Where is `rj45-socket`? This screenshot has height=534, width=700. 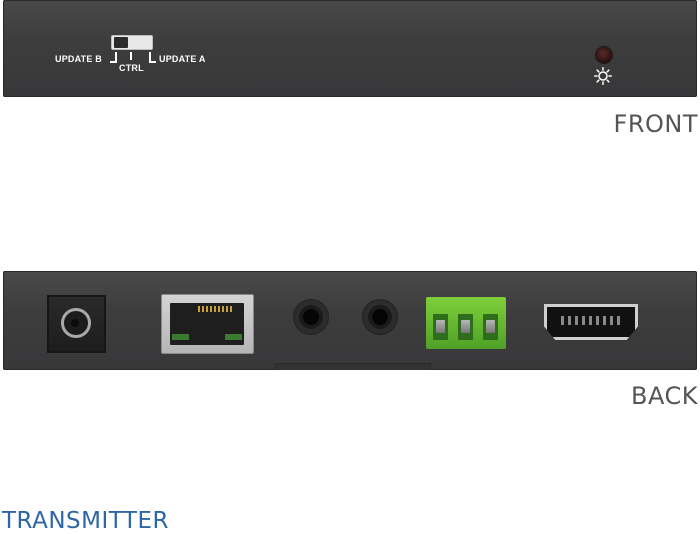 rj45-socket is located at coordinates (207, 324).